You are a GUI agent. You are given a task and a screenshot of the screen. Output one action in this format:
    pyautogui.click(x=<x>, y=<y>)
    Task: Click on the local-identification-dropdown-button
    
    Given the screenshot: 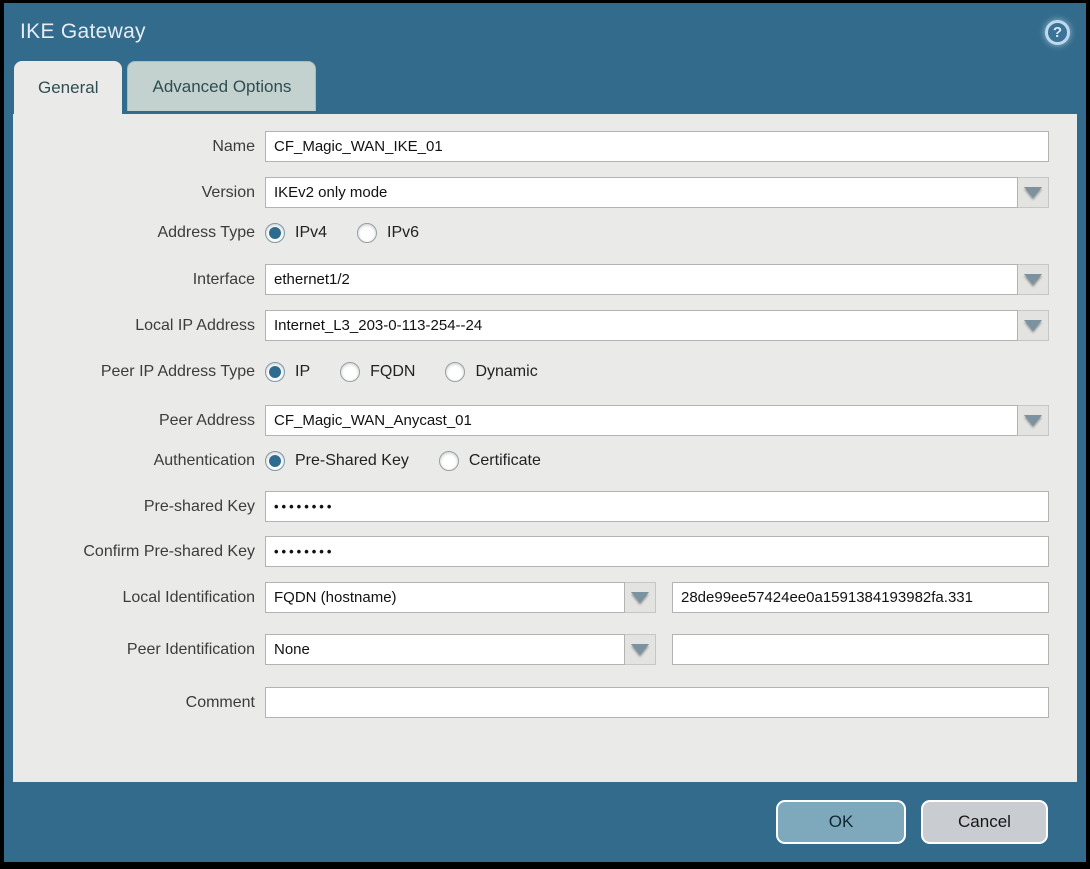 What is the action you would take?
    pyautogui.click(x=640, y=597)
    